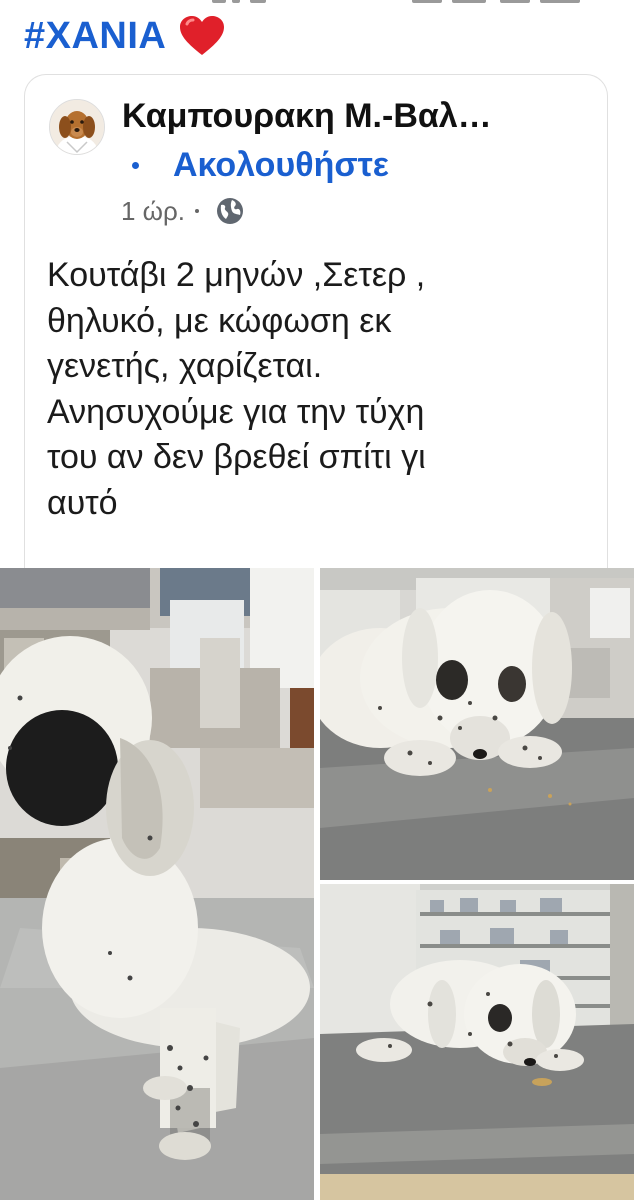 Image resolution: width=634 pixels, height=1200 pixels. I want to click on follow-row: Ακολουθήστε, so click(260, 165).